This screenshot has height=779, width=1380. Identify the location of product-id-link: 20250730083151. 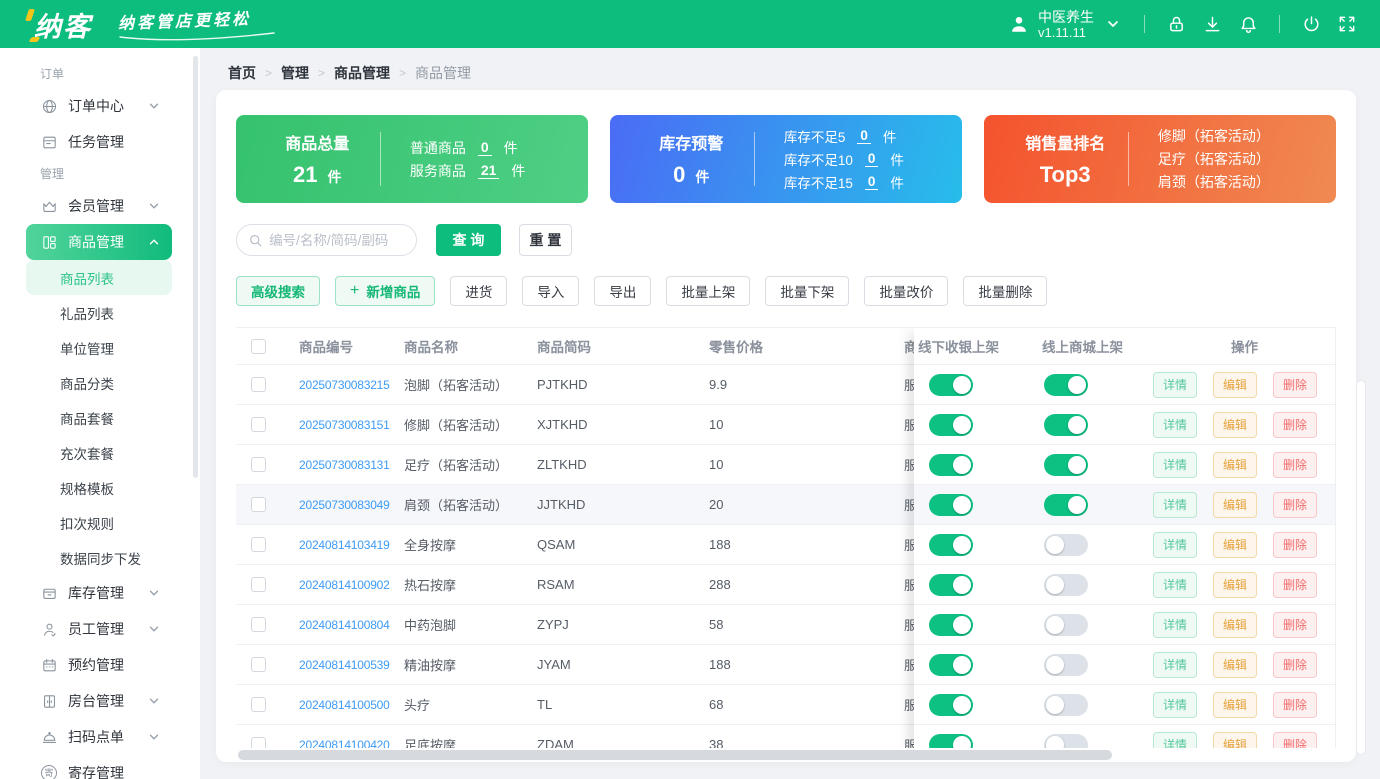
(341, 425).